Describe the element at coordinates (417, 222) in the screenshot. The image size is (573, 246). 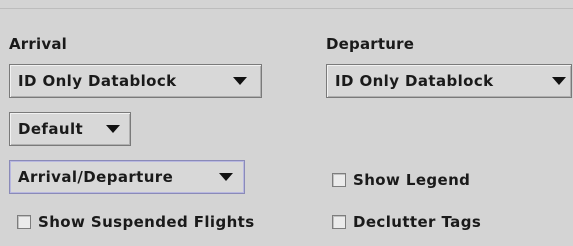
I see `declutter-tags-label: Declutter Tags` at that location.